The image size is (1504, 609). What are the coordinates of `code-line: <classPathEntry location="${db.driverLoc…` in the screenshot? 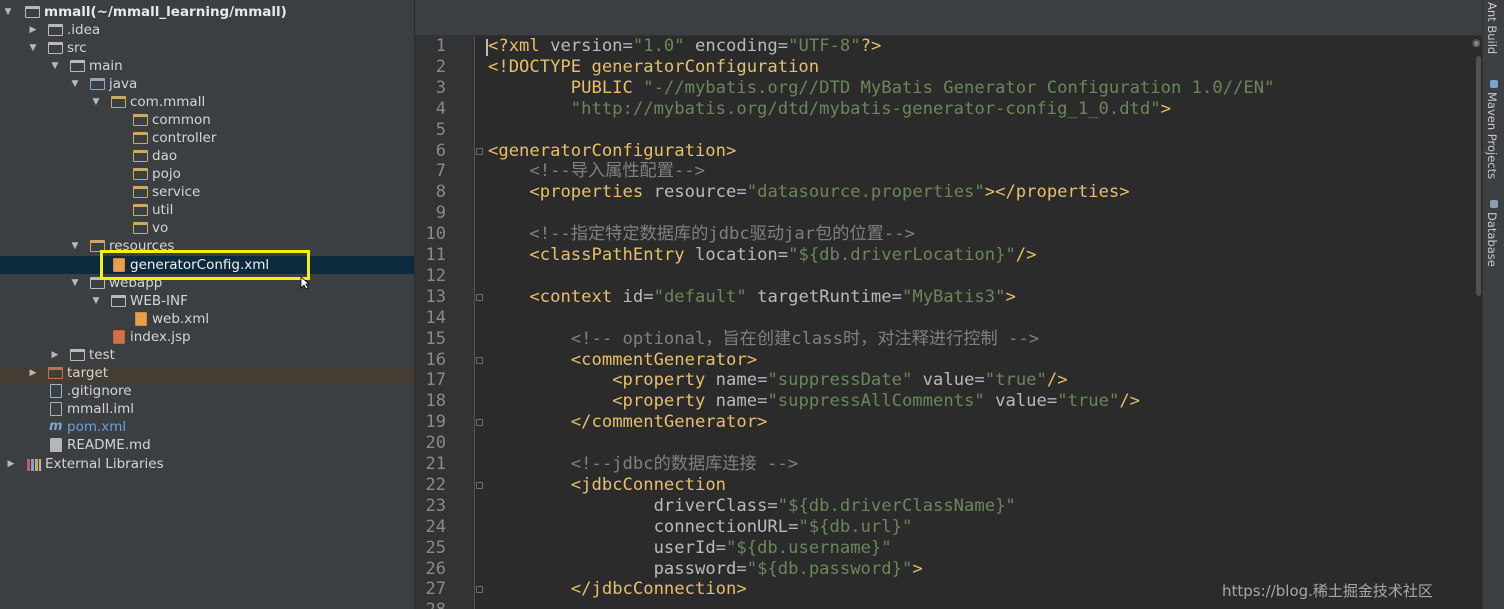 It's located at (762, 255).